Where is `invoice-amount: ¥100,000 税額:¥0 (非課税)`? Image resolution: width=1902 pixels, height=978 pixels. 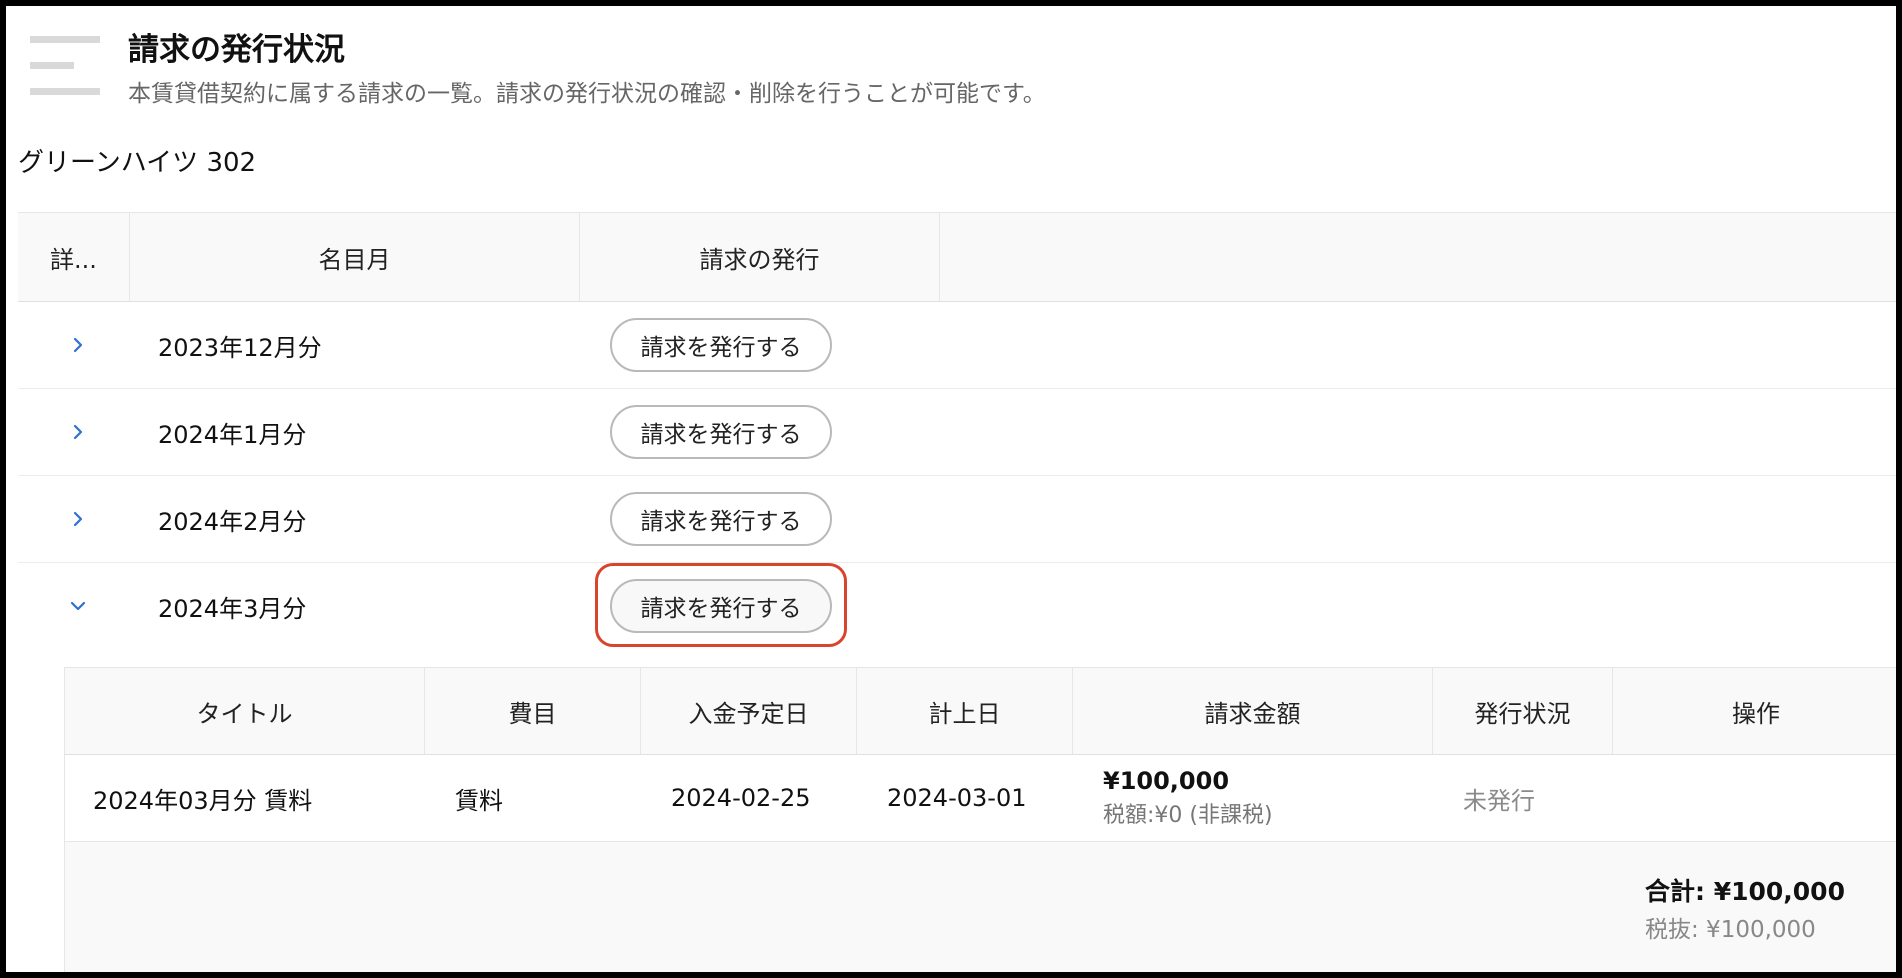
invoice-amount: ¥100,000 税額:¥0 (非課税) is located at coordinates (1188, 798).